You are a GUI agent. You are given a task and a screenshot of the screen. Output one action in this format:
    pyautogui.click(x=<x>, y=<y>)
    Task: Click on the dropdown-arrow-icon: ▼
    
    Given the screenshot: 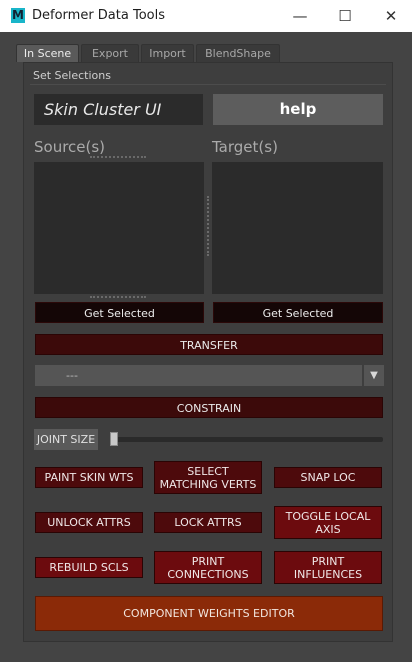 What is the action you would take?
    pyautogui.click(x=374, y=375)
    